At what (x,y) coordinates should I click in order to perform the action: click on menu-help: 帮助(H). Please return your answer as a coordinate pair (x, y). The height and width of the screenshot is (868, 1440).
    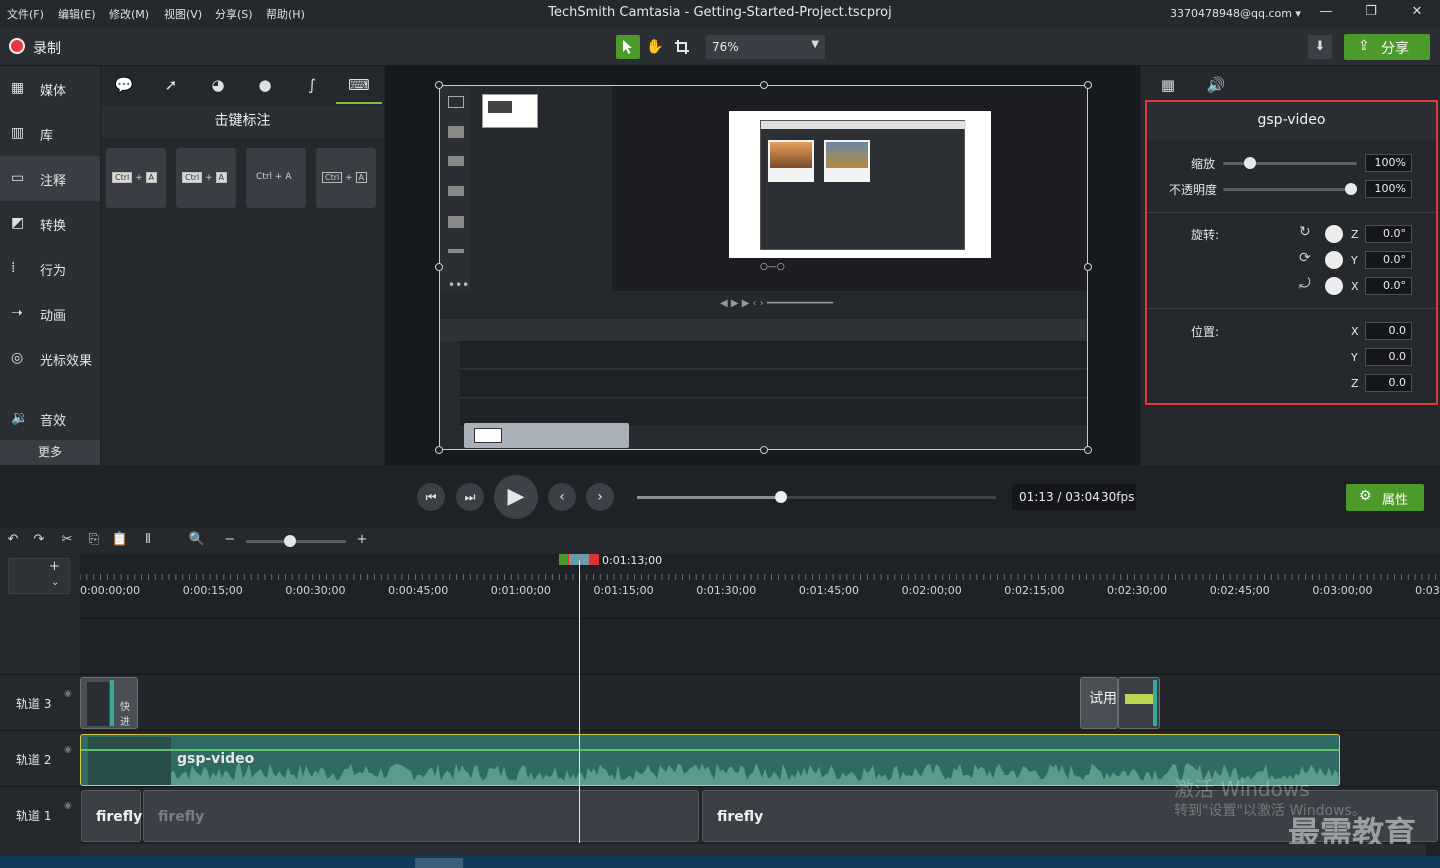
    Looking at the image, I should click on (285, 14).